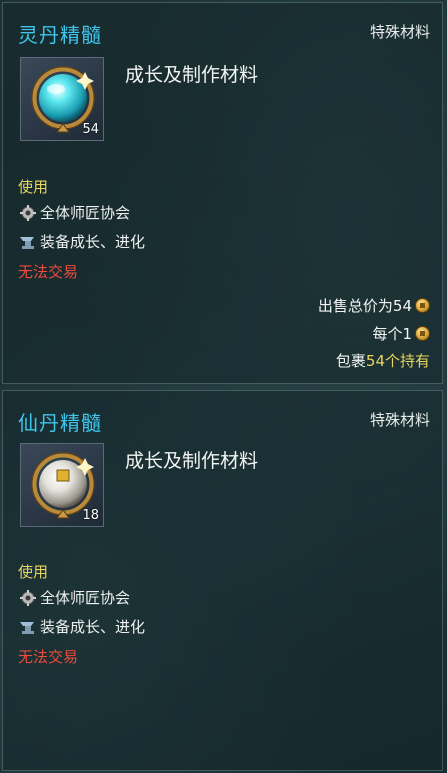 The height and width of the screenshot is (773, 447). Describe the element at coordinates (90, 129) in the screenshot. I see `item-quantity: 54` at that location.